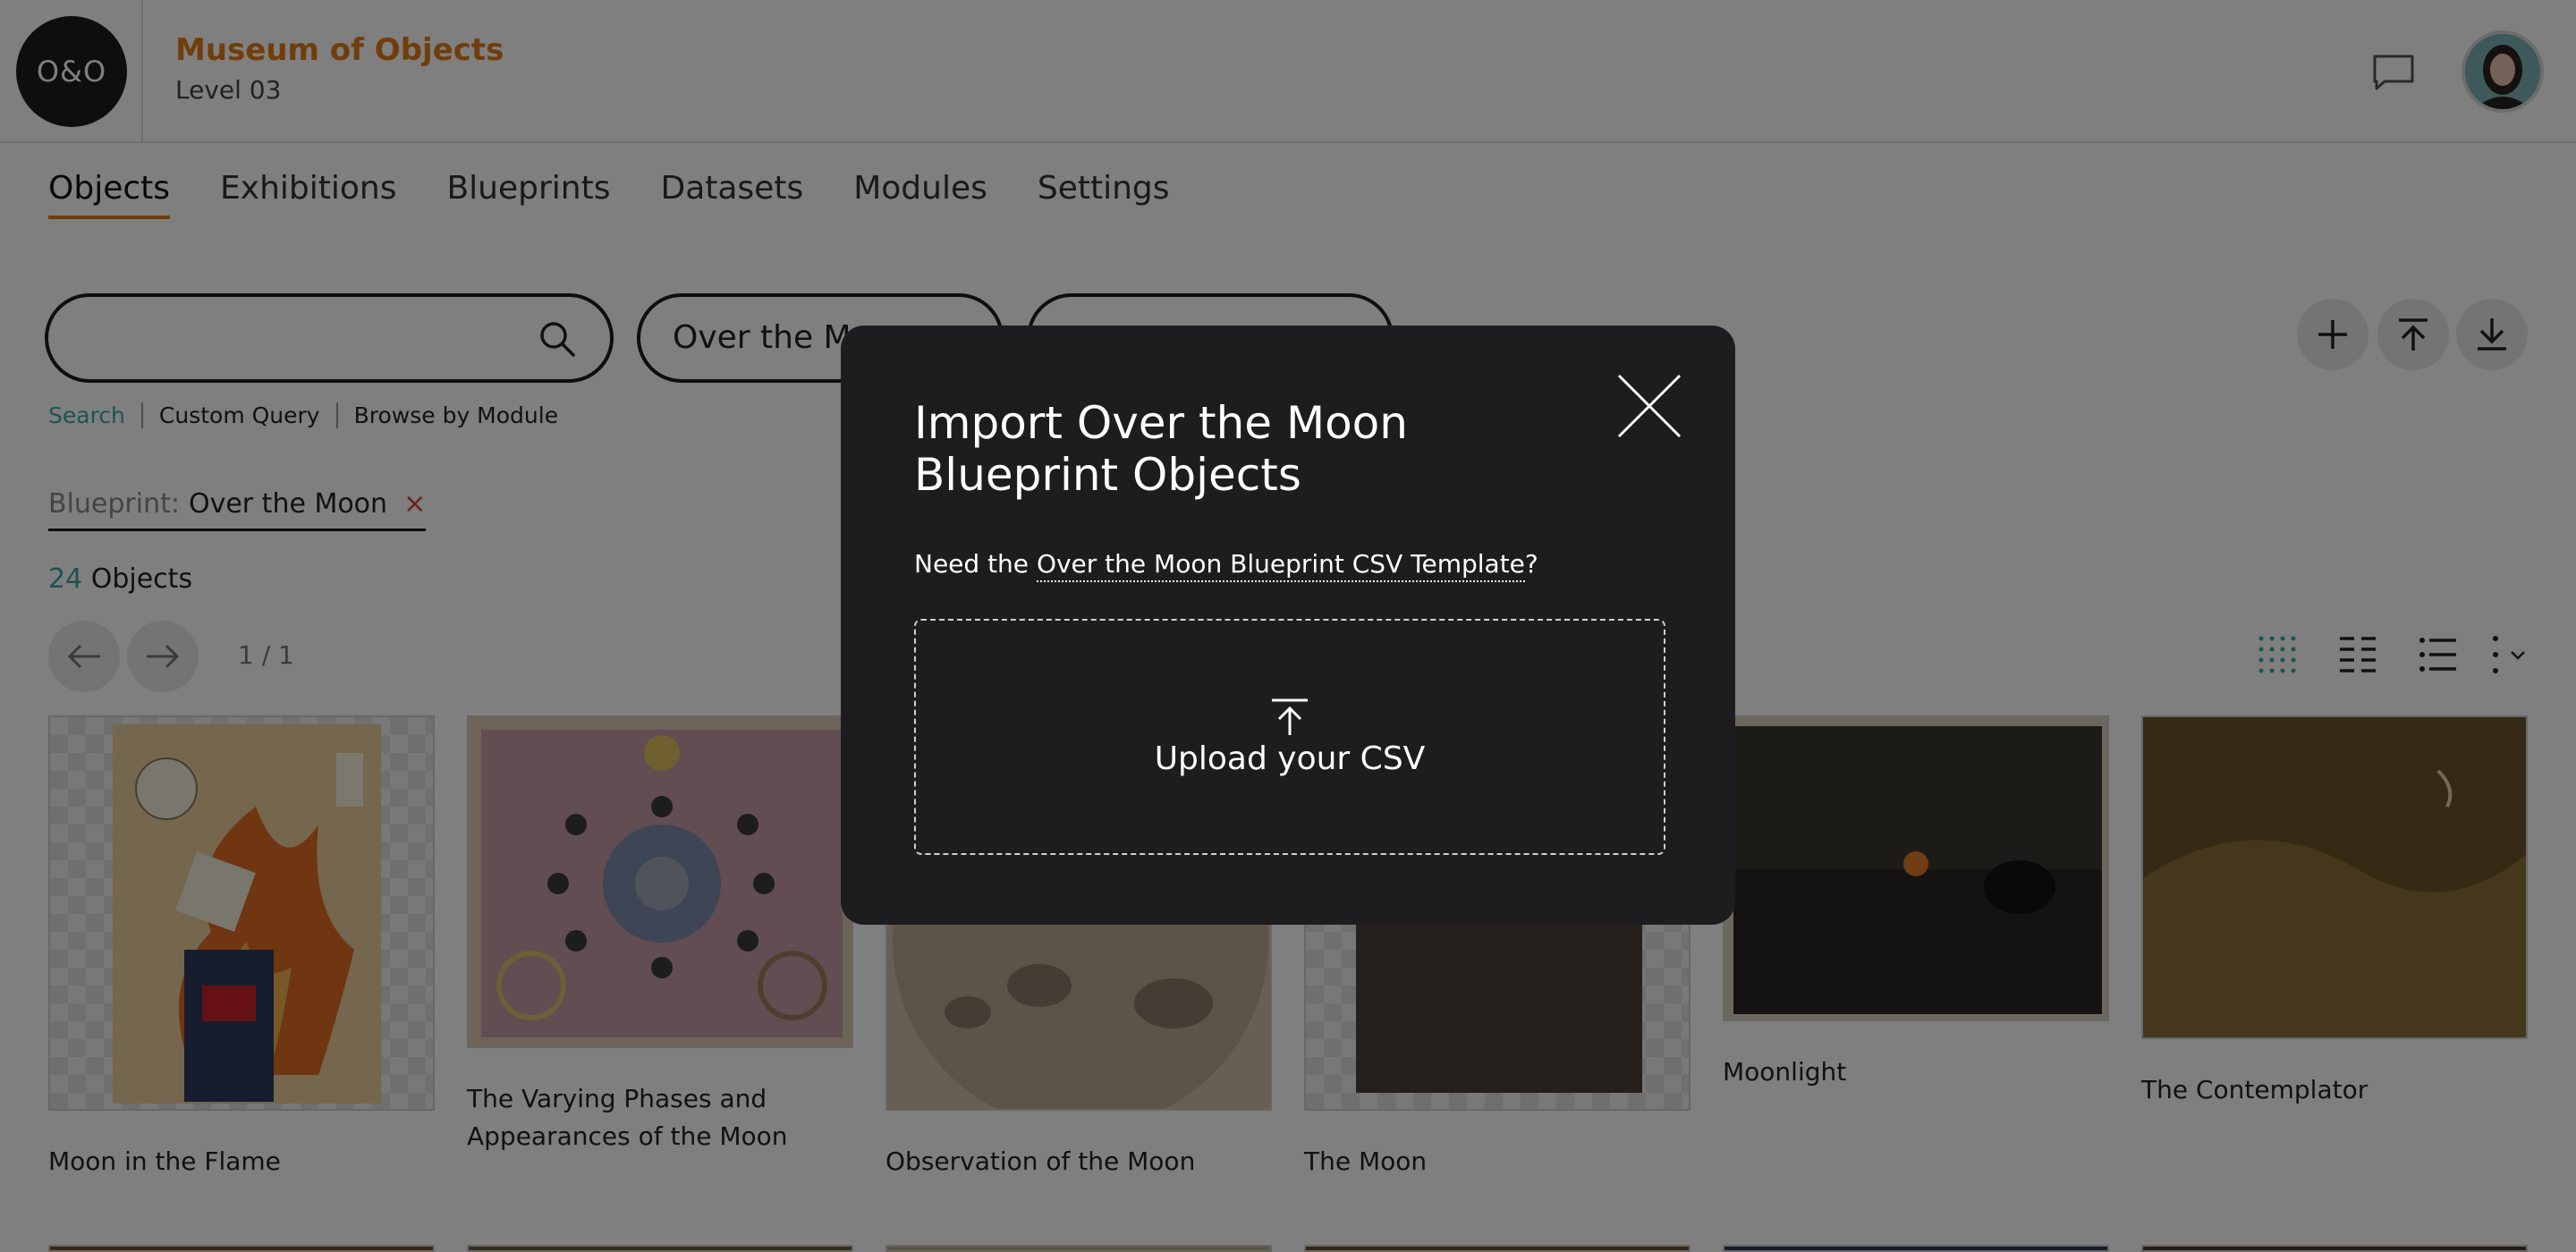 The width and height of the screenshot is (2576, 1252). Describe the element at coordinates (1290, 758) in the screenshot. I see `upload-label: Upload your CSV` at that location.